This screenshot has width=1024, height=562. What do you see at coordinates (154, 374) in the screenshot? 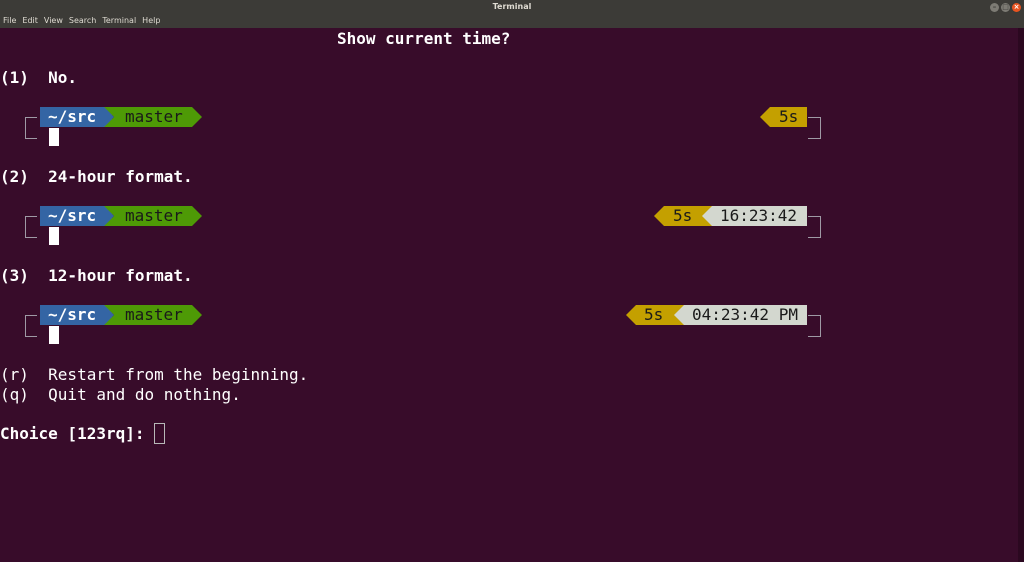
I see `restart-option: (r) Restart from the beginning.` at bounding box center [154, 374].